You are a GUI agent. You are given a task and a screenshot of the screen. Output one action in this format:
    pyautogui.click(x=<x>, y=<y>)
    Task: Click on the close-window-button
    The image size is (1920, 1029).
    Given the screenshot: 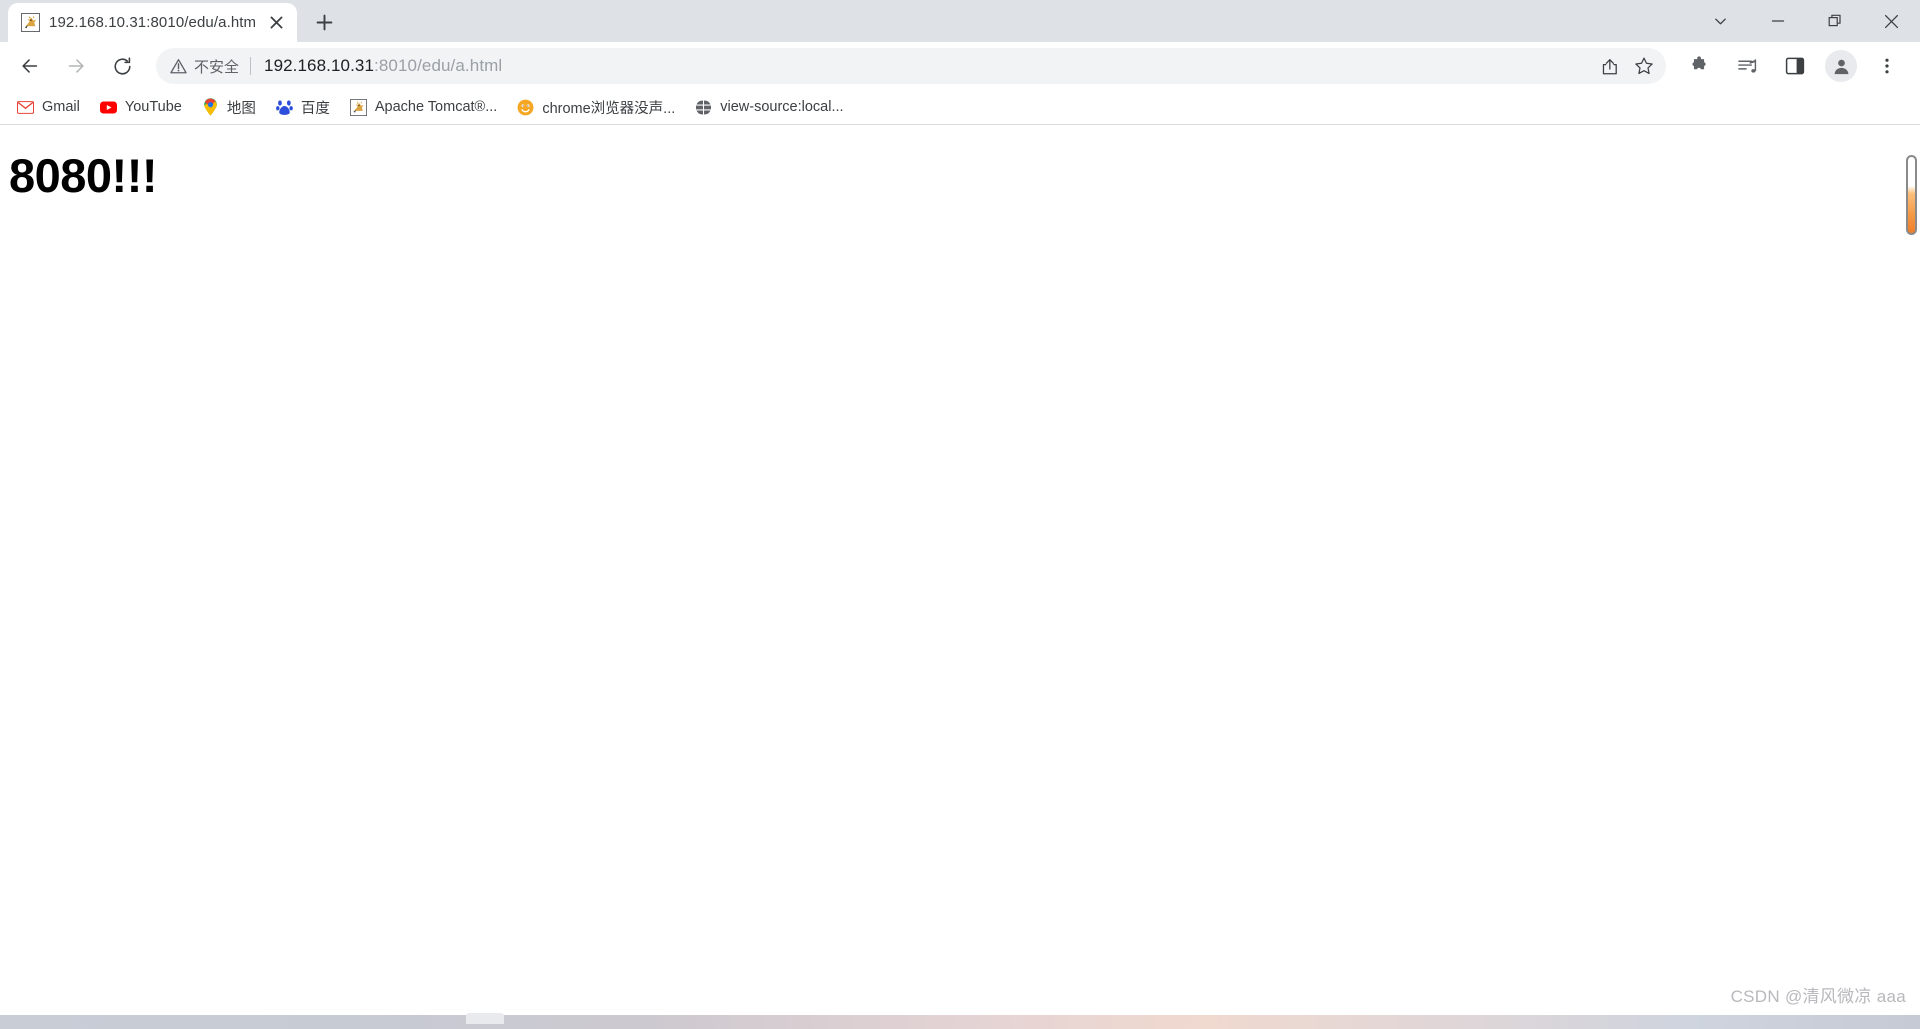 What is the action you would take?
    pyautogui.click(x=1891, y=21)
    